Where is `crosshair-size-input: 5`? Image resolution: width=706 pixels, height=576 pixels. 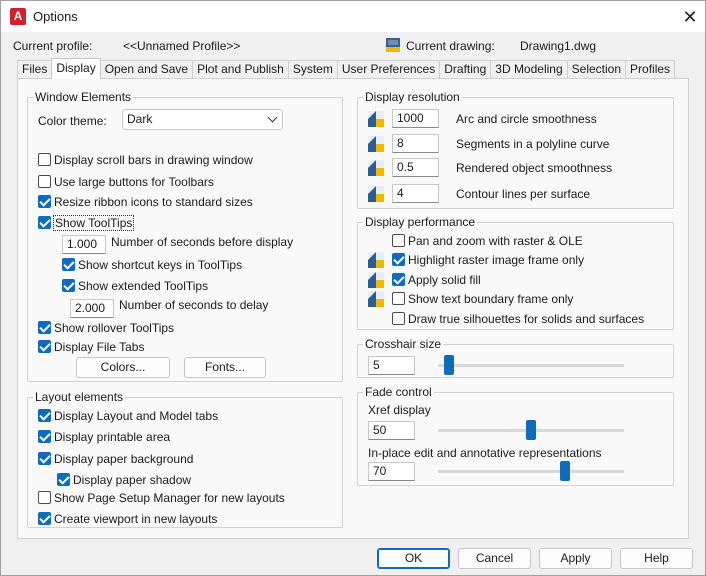 crosshair-size-input: 5 is located at coordinates (391, 365).